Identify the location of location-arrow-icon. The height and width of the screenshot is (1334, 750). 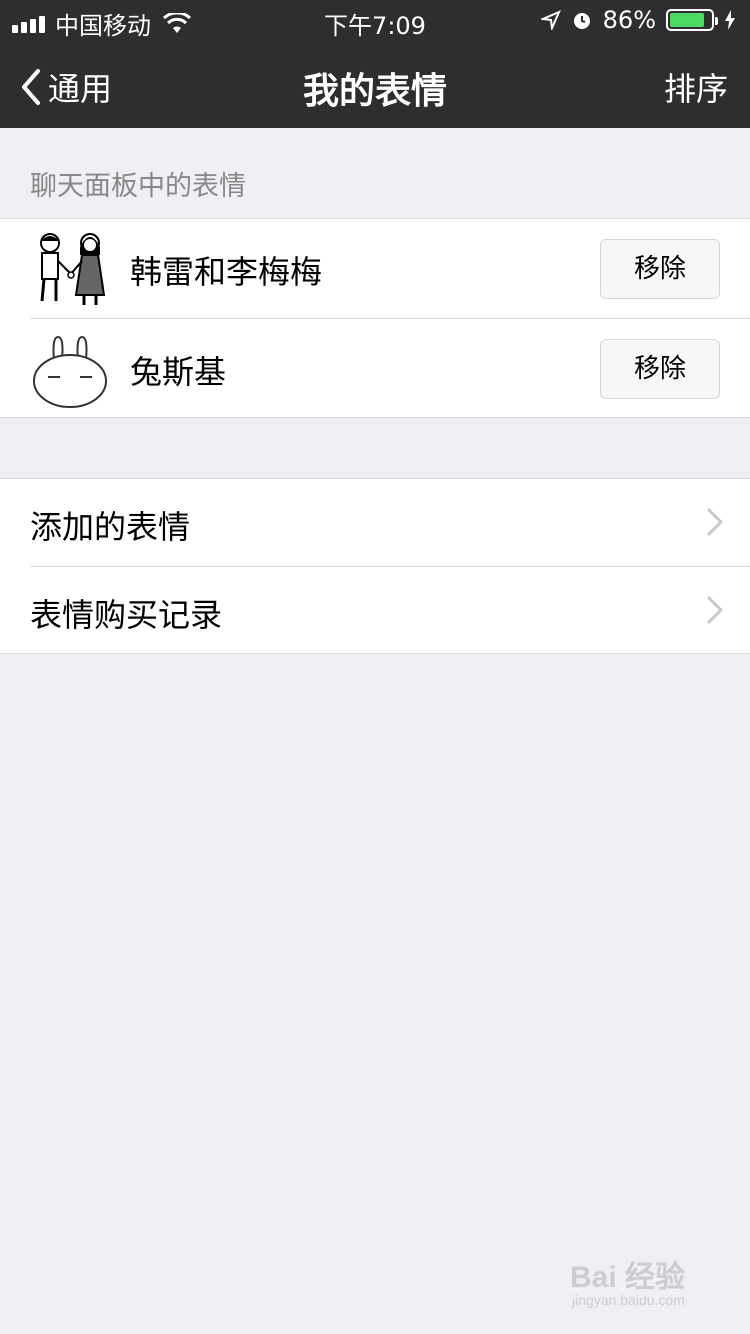
(550, 20).